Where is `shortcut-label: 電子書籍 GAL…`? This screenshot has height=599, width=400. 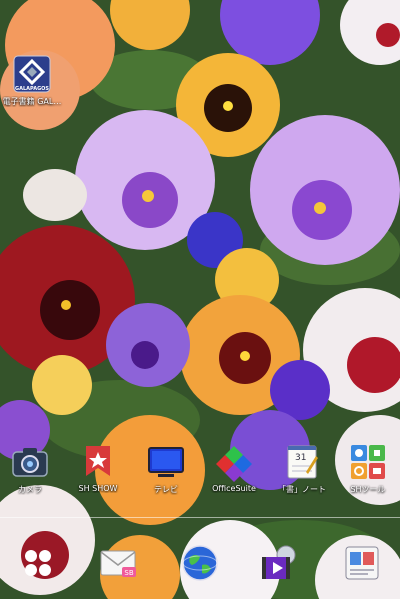
shortcut-label: 電子書籍 GAL… is located at coordinates (32, 101).